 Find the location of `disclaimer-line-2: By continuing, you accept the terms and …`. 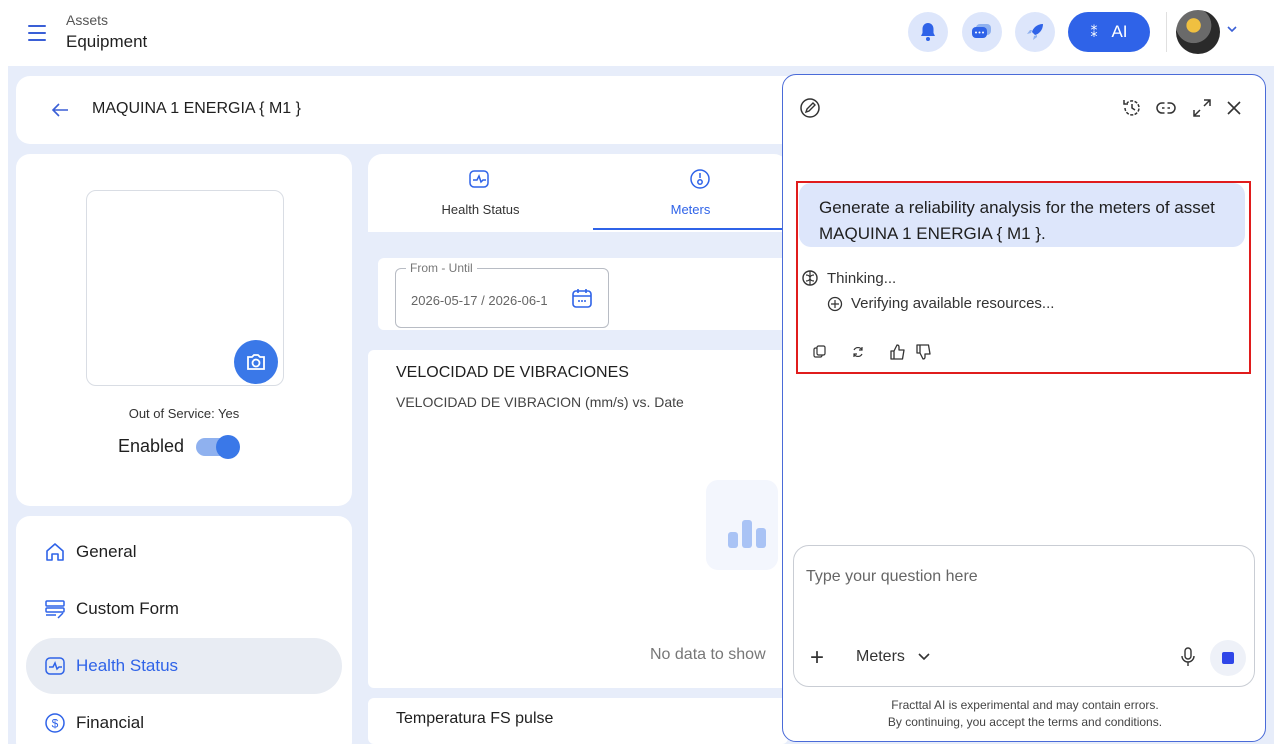

disclaimer-line-2: By continuing, you accept the terms and … is located at coordinates (1025, 722).